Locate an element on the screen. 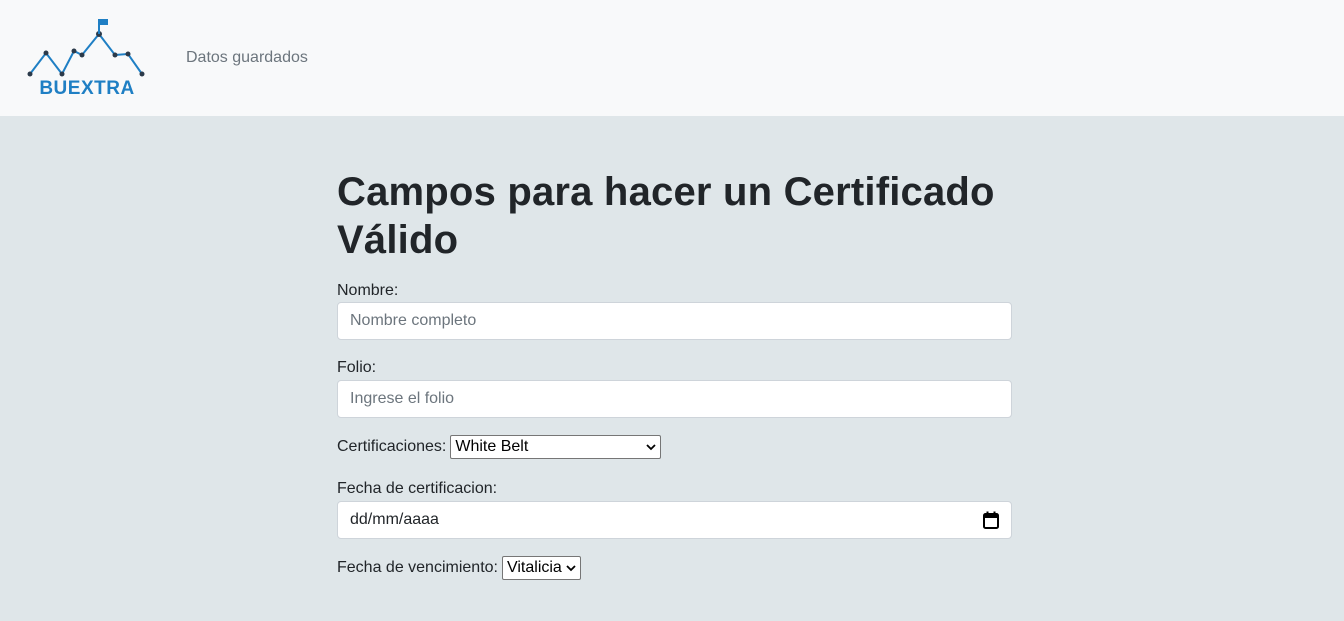  nombre-input is located at coordinates (674, 321).